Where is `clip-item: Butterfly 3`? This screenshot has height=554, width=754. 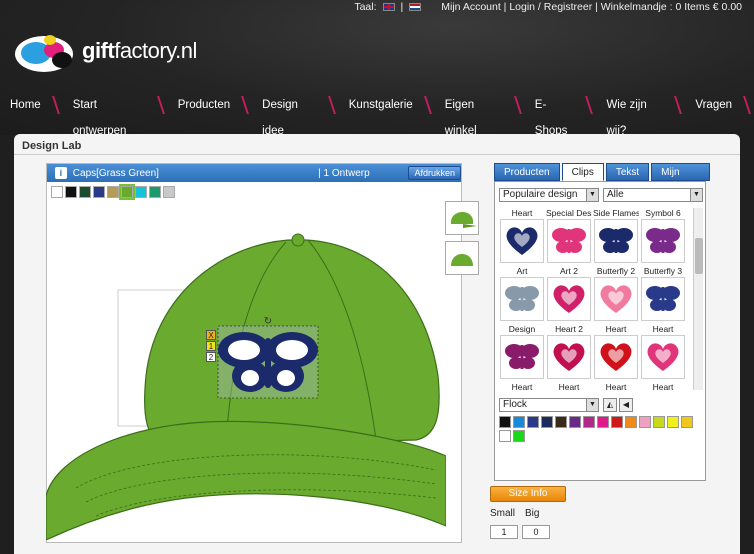
clip-item: Butterfly 3 is located at coordinates (663, 295).